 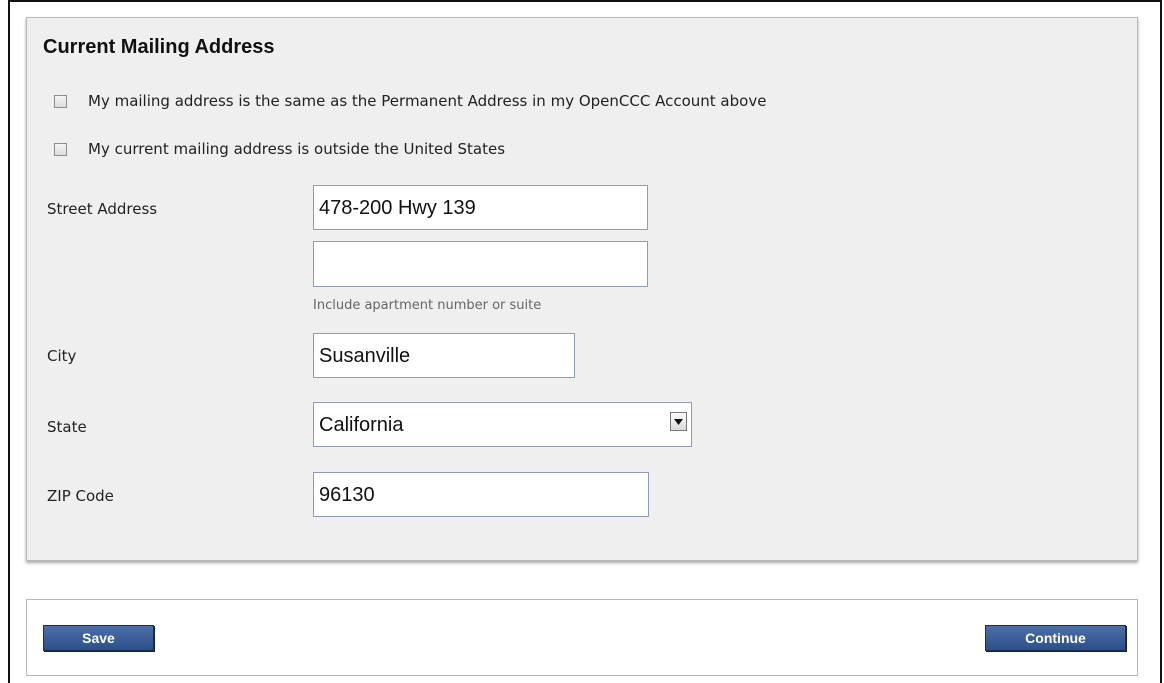 What do you see at coordinates (480, 207) in the screenshot?
I see `street-address-line1-input: 478-200 Hwy 139` at bounding box center [480, 207].